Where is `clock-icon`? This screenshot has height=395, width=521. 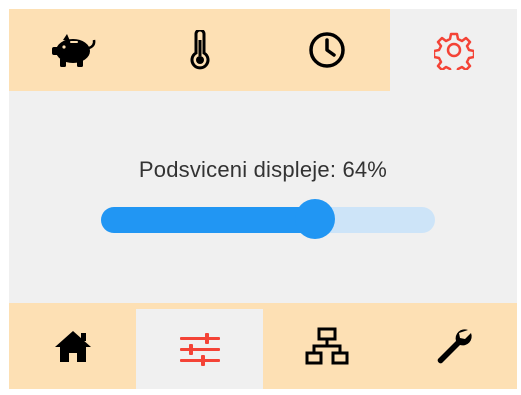
clock-icon is located at coordinates (327, 50).